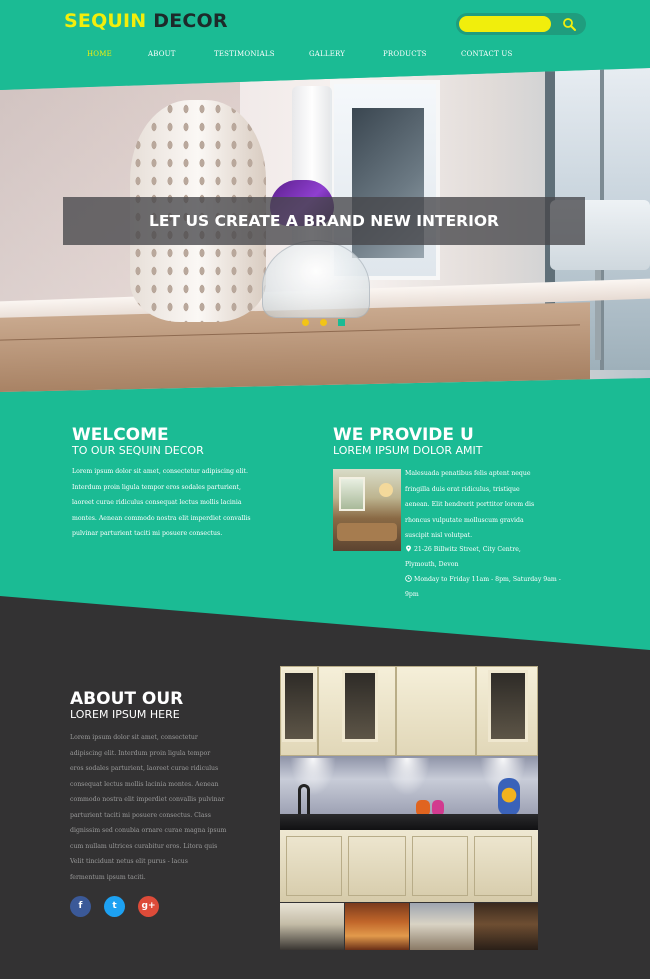 The image size is (650, 979). What do you see at coordinates (409, 822) in the screenshot?
I see `kitchen-counter` at bounding box center [409, 822].